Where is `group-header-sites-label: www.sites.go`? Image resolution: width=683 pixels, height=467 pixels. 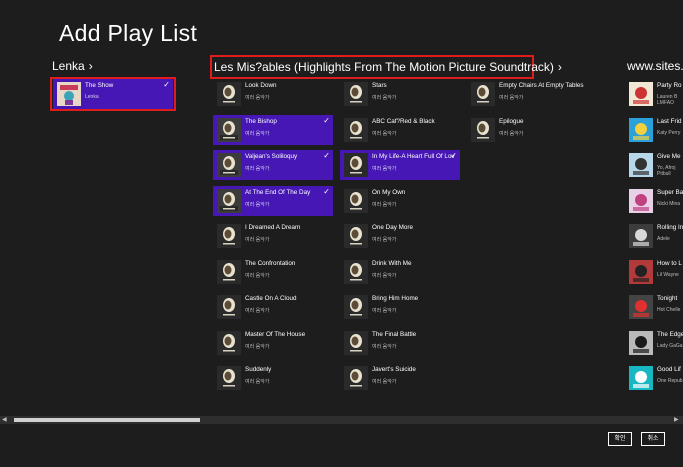 group-header-sites-label: www.sites.go is located at coordinates (655, 66).